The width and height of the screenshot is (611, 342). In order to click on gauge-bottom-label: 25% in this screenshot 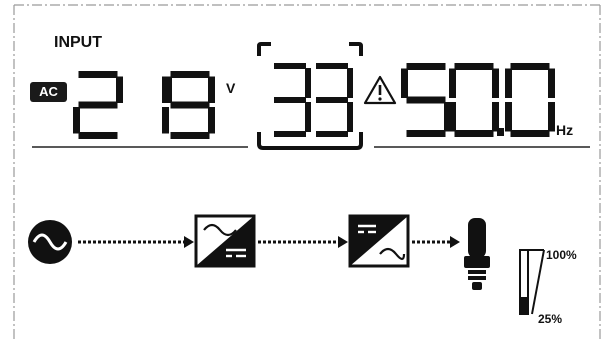, I will do `click(550, 319)`.